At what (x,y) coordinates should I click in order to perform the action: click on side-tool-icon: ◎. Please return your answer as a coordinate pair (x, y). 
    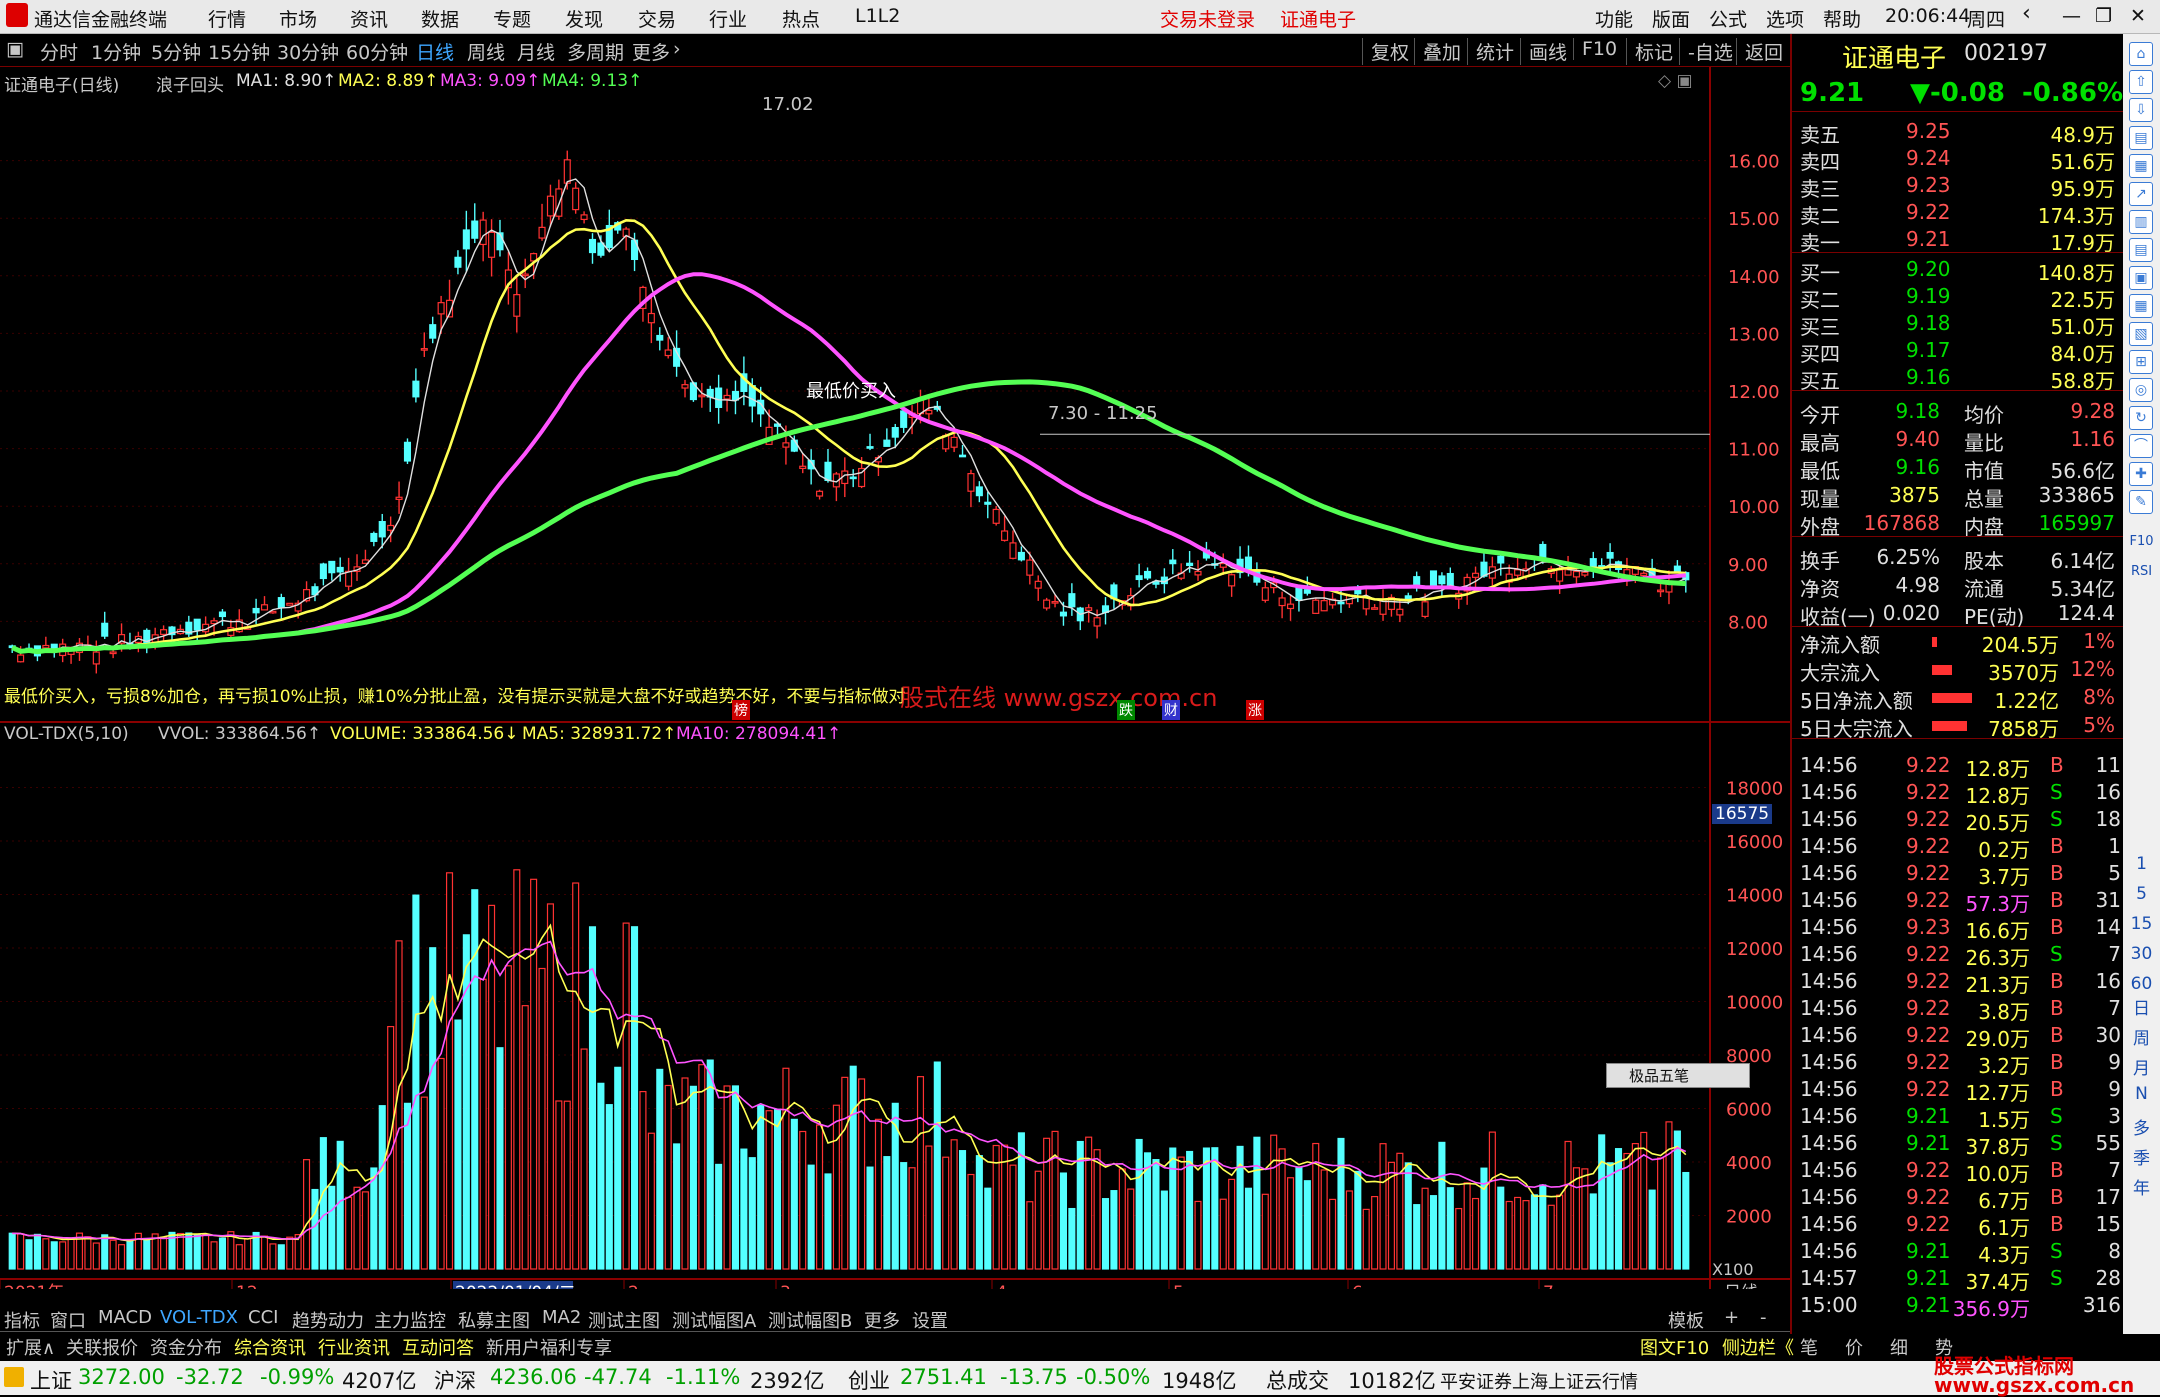
    Looking at the image, I should click on (2141, 390).